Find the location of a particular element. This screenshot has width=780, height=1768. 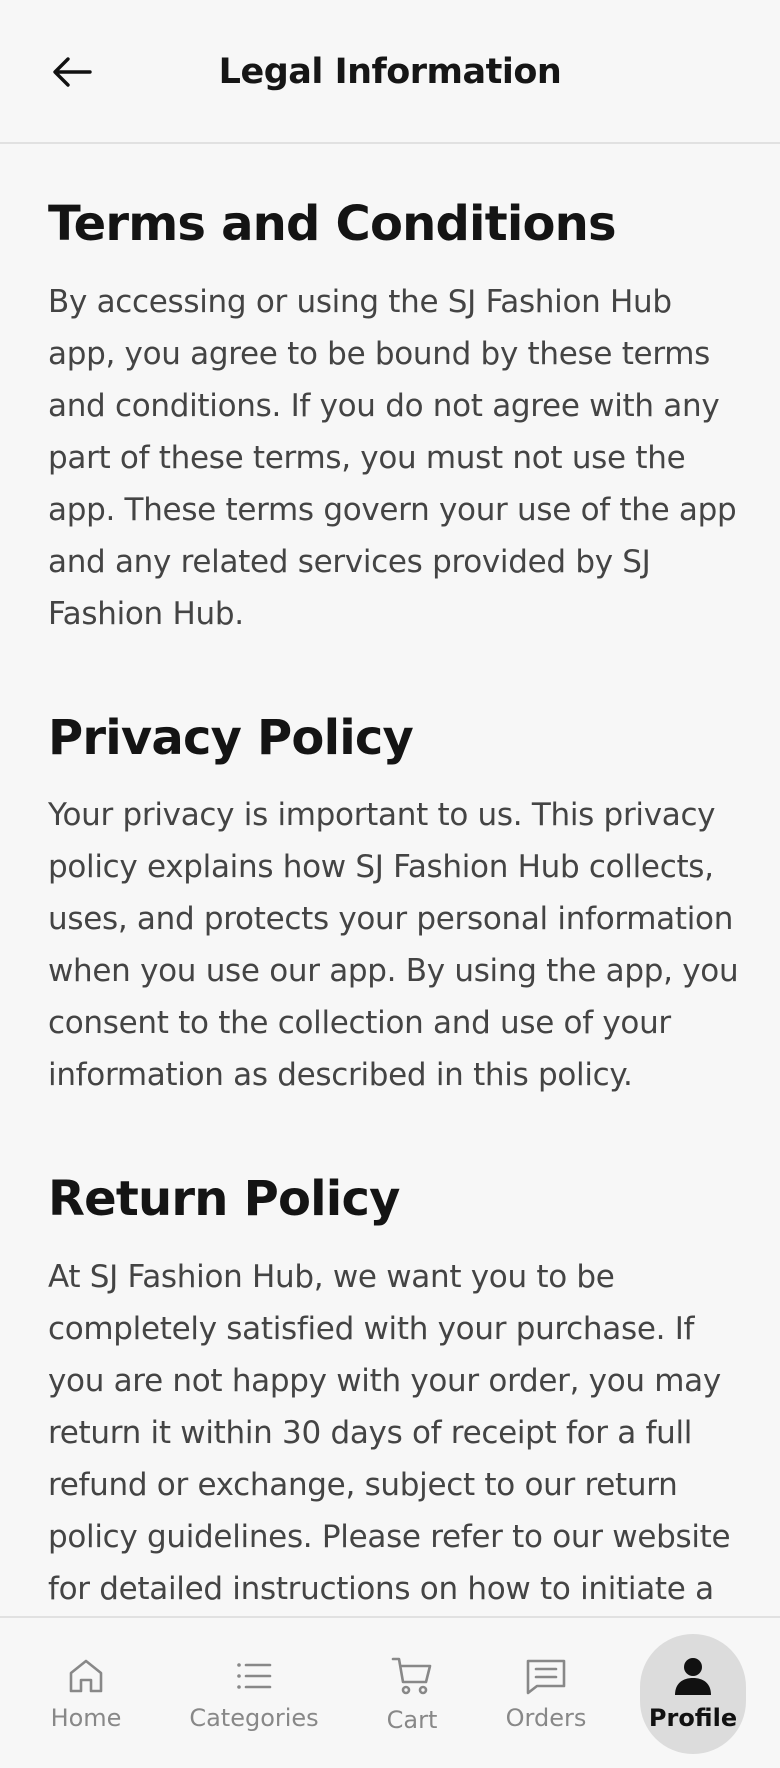

page-title: Legal Information is located at coordinates (390, 72).